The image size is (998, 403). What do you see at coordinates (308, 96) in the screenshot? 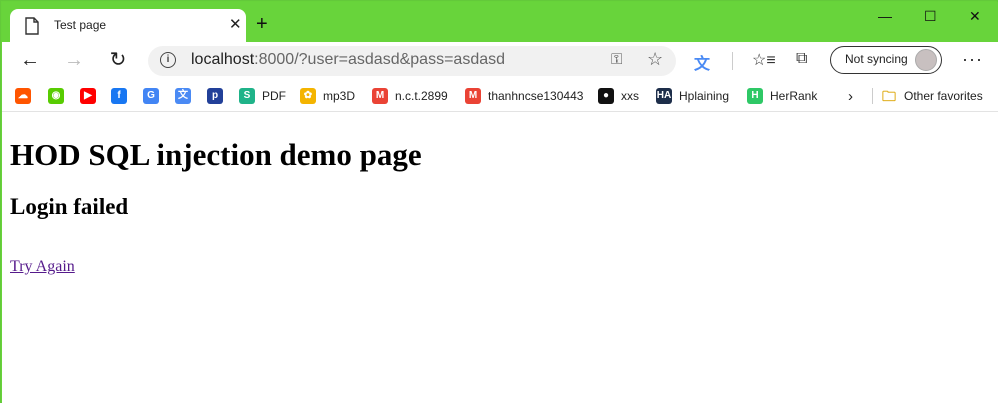
I see `mp3d-icon: ✿` at bounding box center [308, 96].